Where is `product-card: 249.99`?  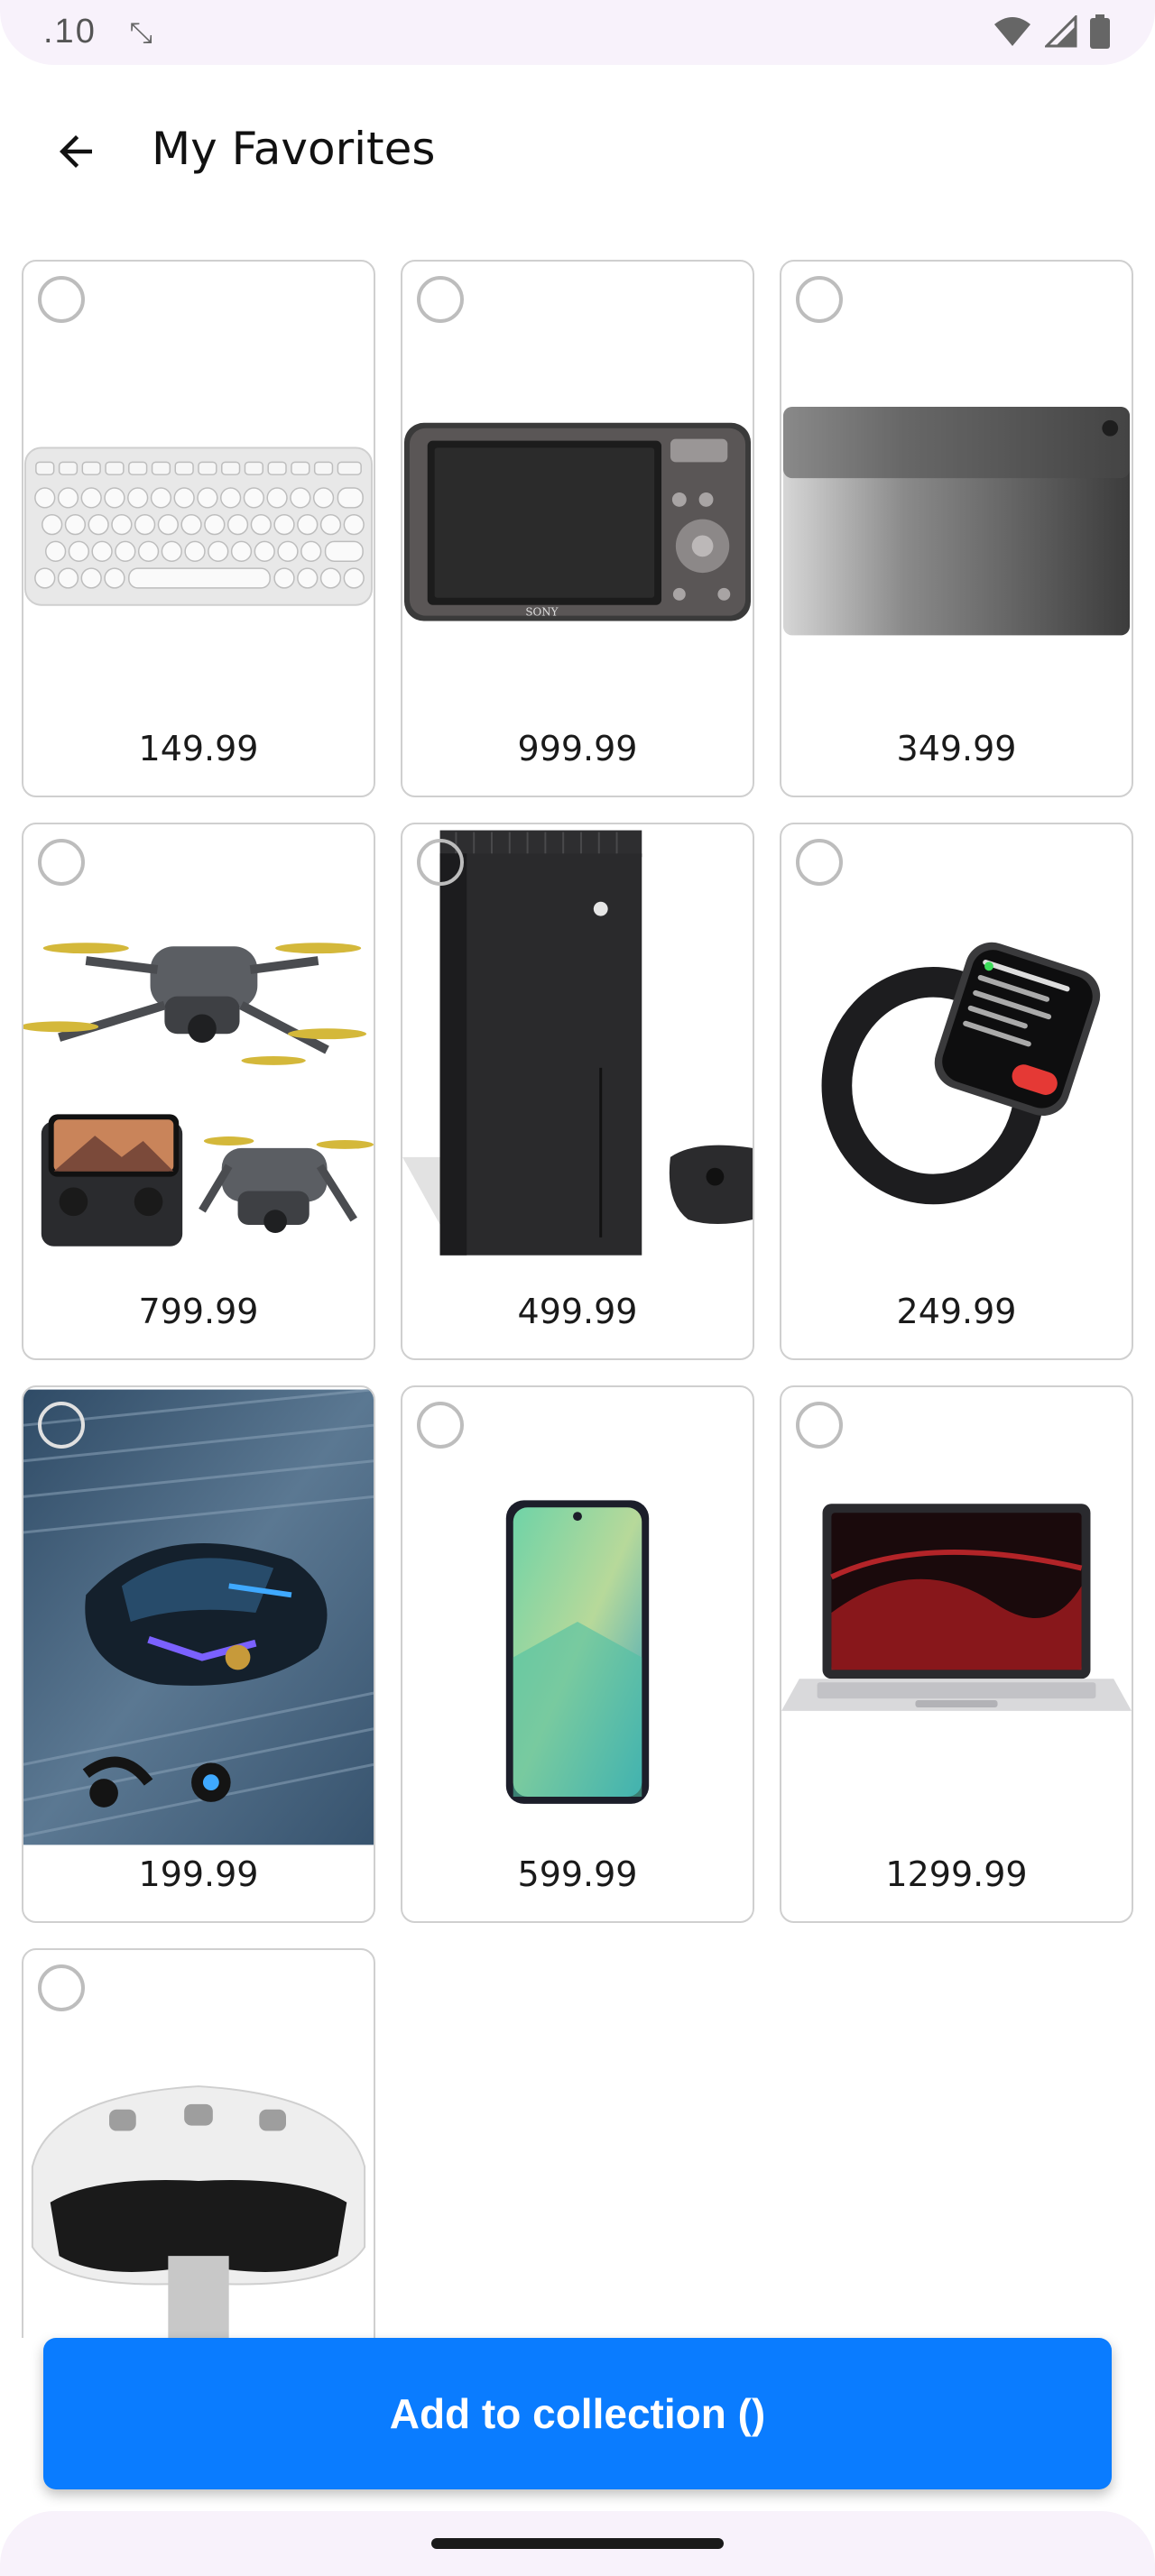 product-card: 249.99 is located at coordinates (956, 1092).